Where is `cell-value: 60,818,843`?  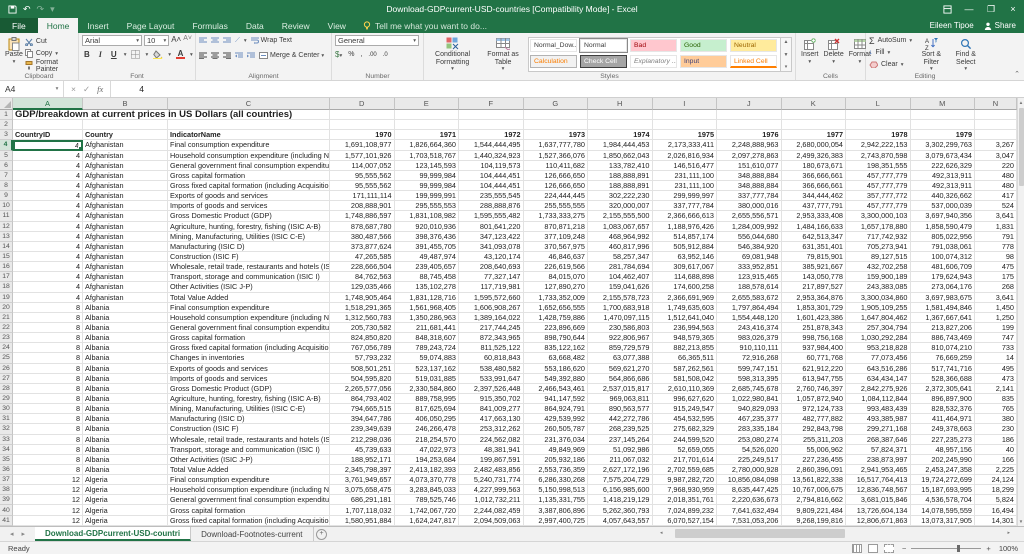 cell-value: 60,818,843 is located at coordinates (491, 358).